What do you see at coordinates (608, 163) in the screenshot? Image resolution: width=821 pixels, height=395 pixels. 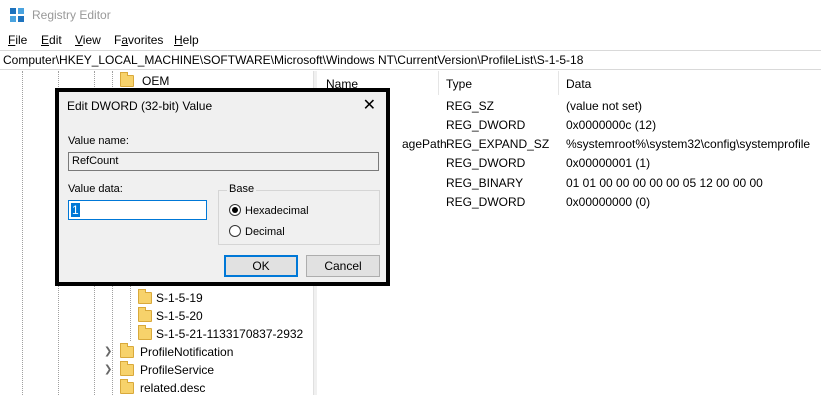 I see `value-data-cell: 0x00000001 (1)` at bounding box center [608, 163].